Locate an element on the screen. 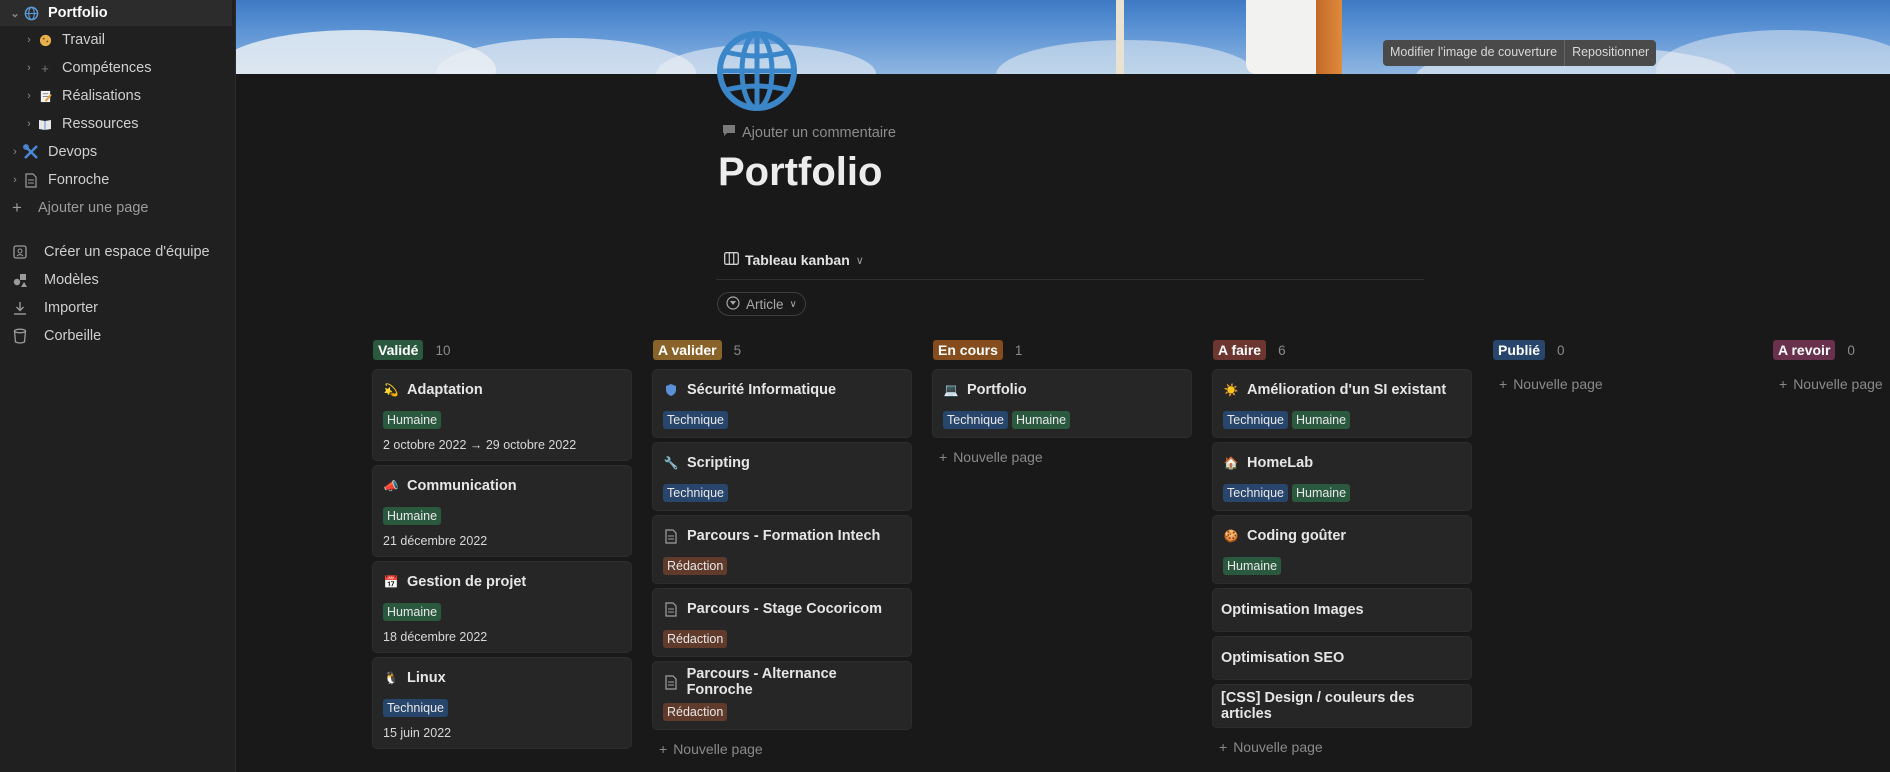 The width and height of the screenshot is (1890, 772). column-header: Publié 0 is located at coordinates (1622, 350).